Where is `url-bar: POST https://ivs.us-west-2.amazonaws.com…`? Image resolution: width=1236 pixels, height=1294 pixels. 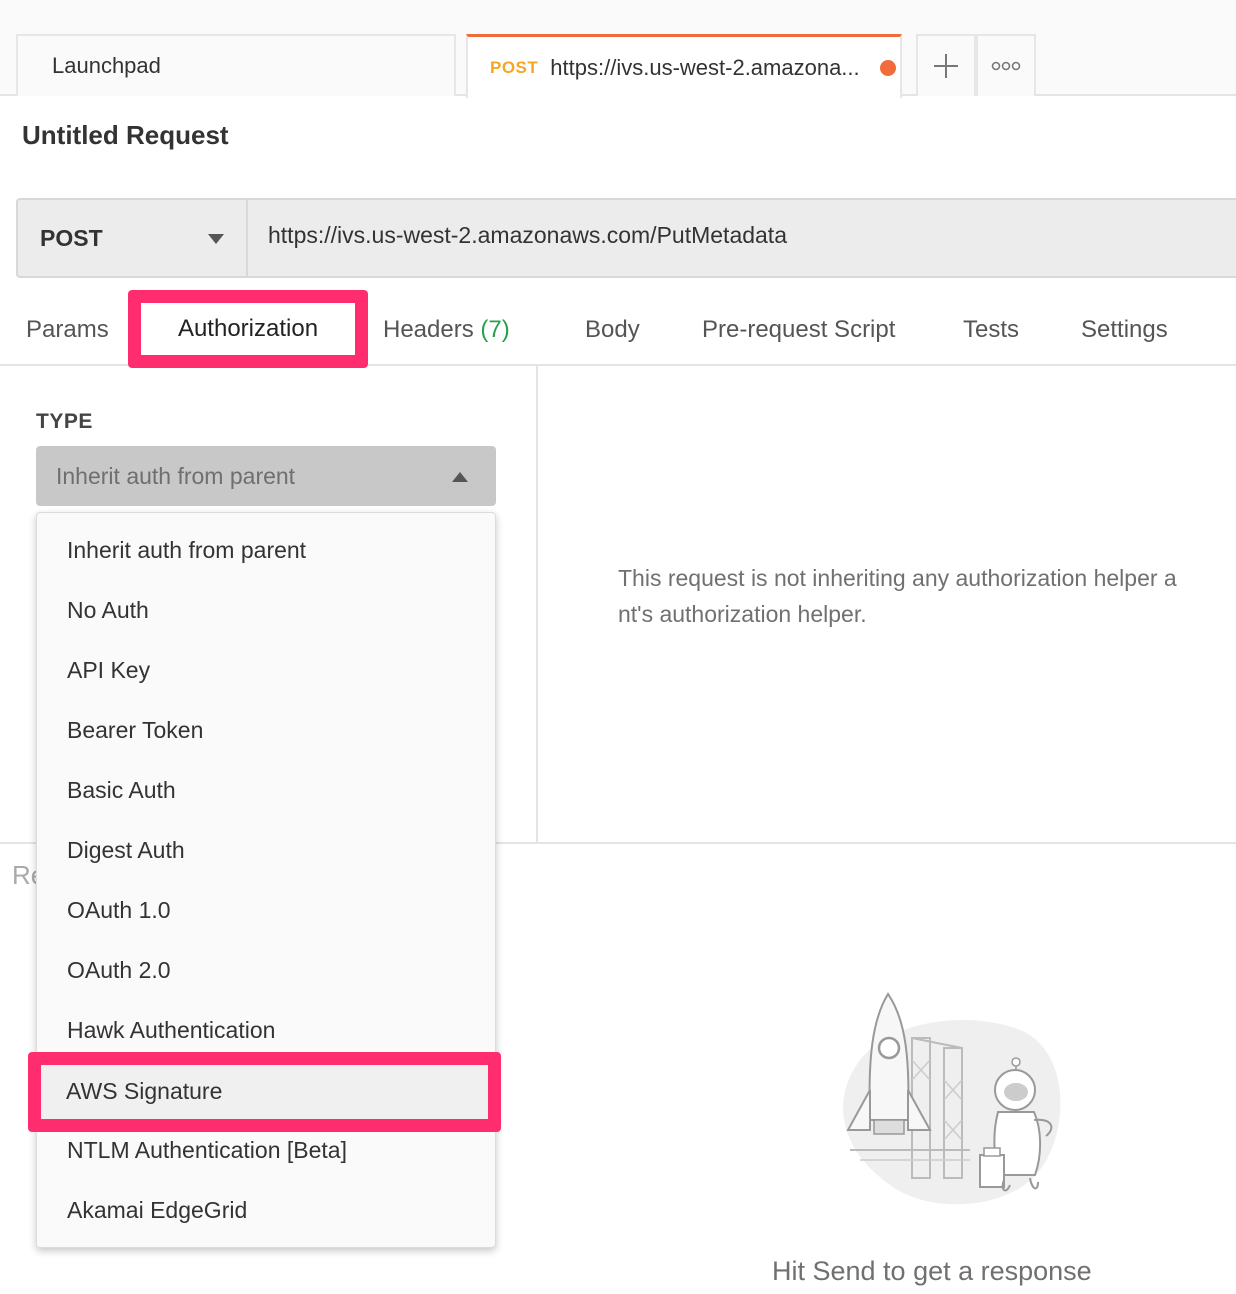 url-bar: POST https://ivs.us-west-2.amazonaws.com… is located at coordinates (626, 238).